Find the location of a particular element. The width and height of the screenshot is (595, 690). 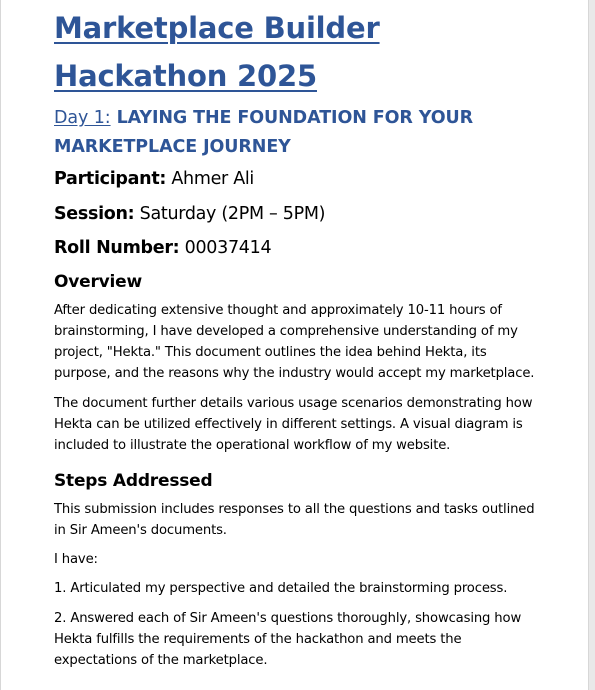

document-title: Marketplace Builder Hackathon 2025 is located at coordinates (217, 52).